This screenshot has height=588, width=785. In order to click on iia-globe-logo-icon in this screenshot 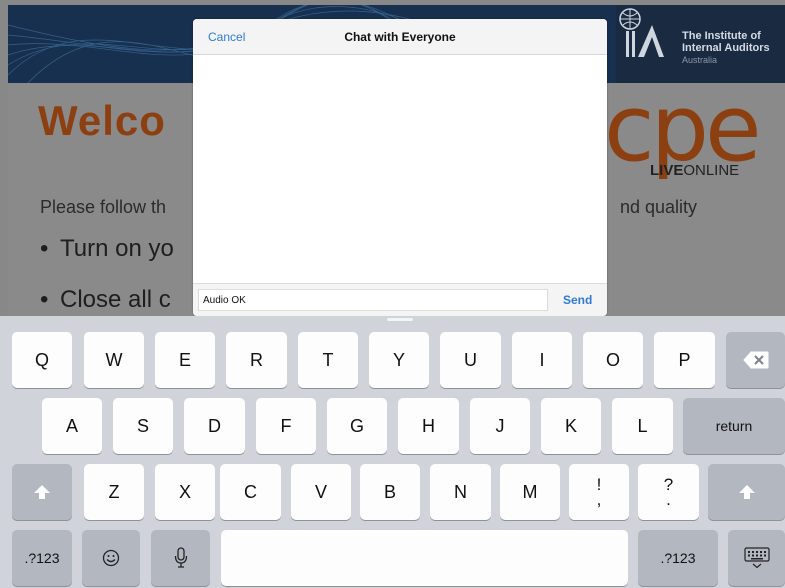, I will do `click(641, 32)`.